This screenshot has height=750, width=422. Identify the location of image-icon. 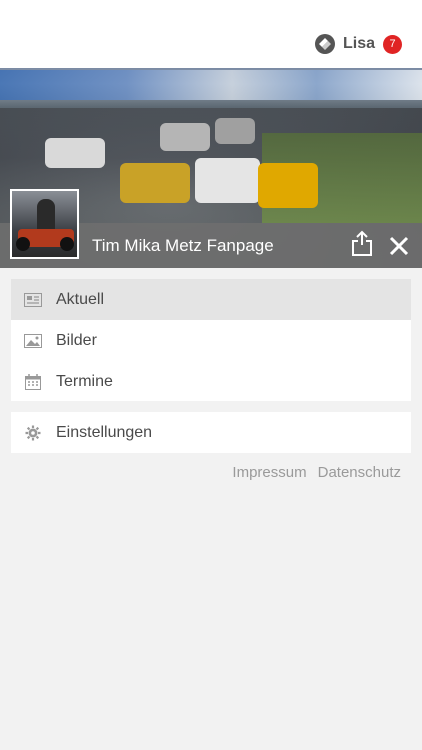
(33, 341).